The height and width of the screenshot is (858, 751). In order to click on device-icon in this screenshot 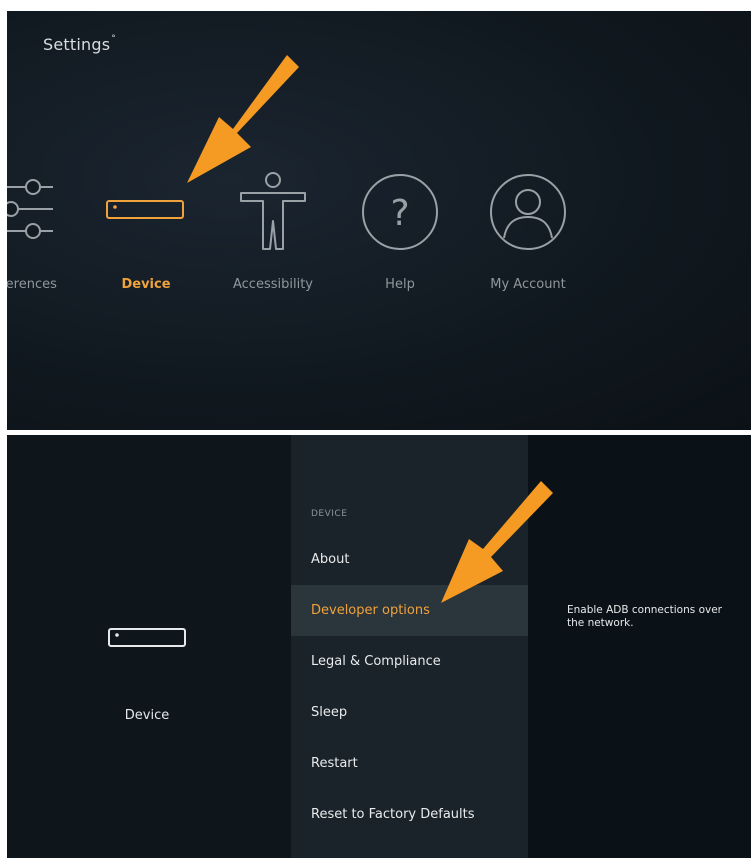, I will do `click(145, 209)`.